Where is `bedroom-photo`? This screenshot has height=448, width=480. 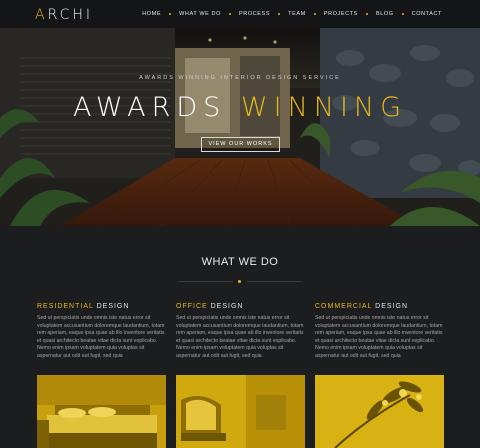 bedroom-photo is located at coordinates (101, 411).